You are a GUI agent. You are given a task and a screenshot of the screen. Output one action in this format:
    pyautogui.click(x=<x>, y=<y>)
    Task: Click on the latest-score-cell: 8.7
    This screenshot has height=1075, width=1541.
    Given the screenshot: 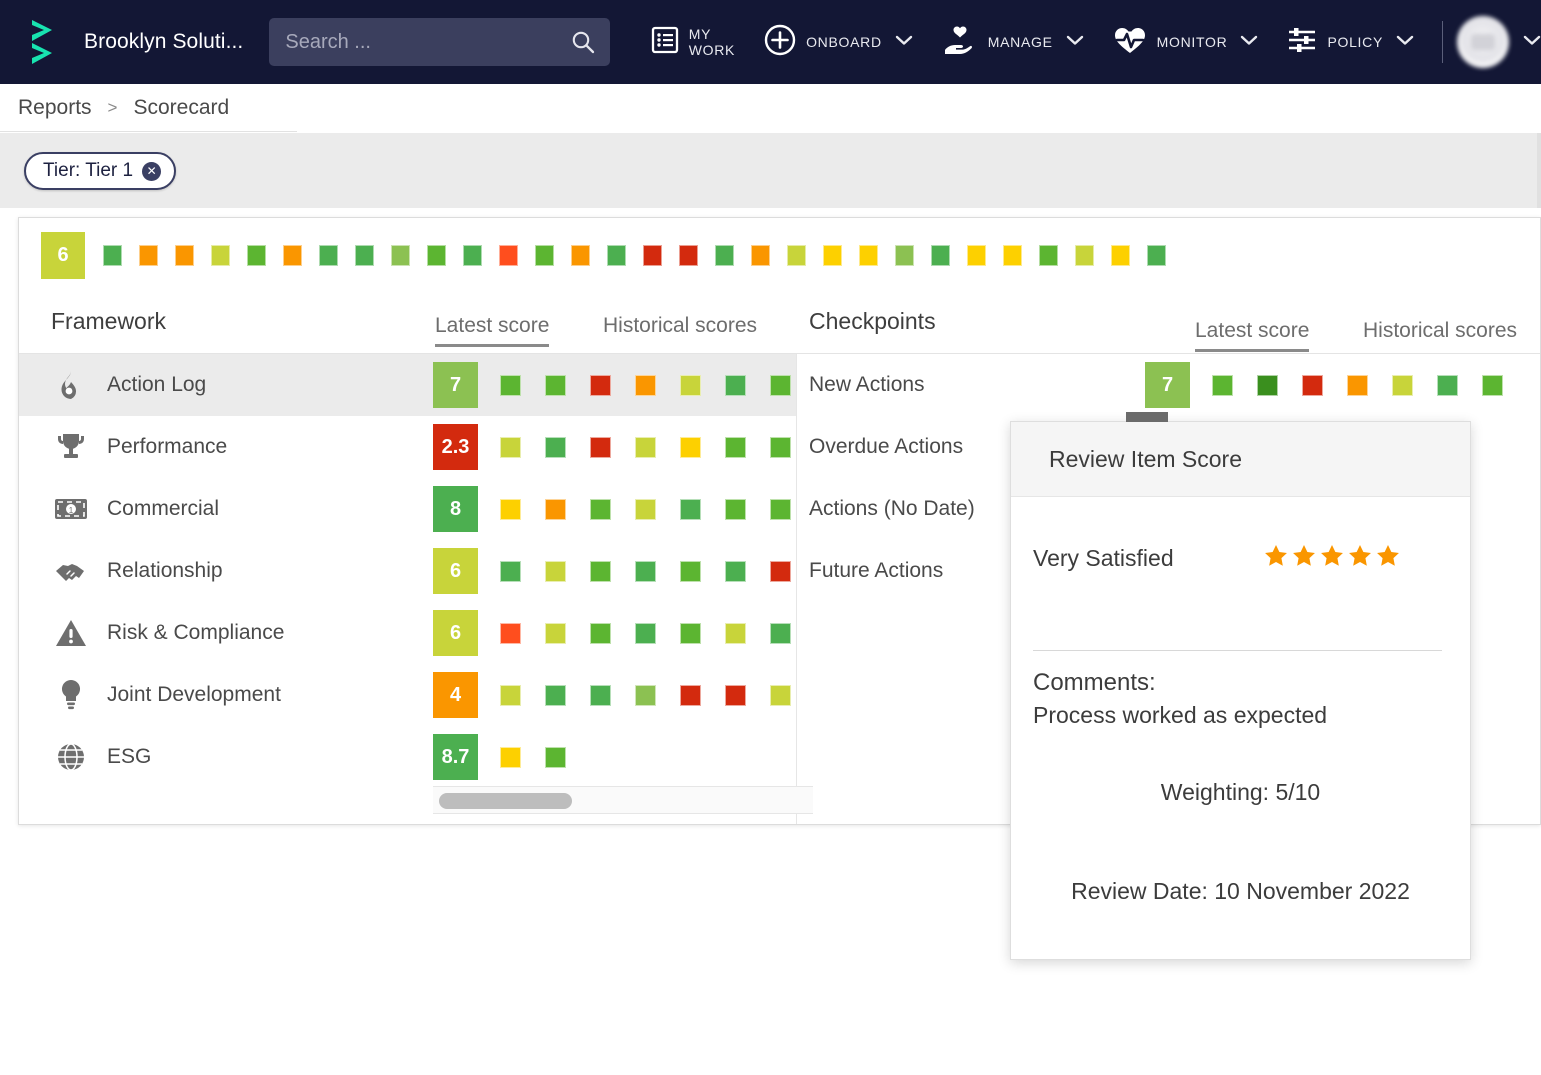 What is the action you would take?
    pyautogui.click(x=455, y=757)
    